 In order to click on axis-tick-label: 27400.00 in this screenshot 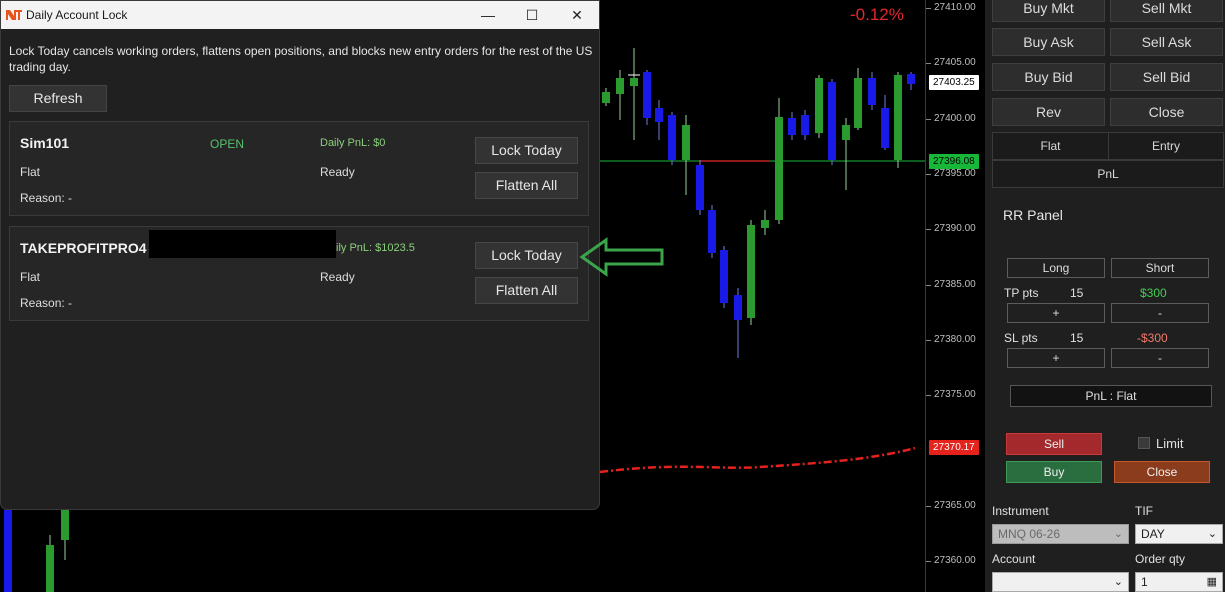, I will do `click(955, 118)`.